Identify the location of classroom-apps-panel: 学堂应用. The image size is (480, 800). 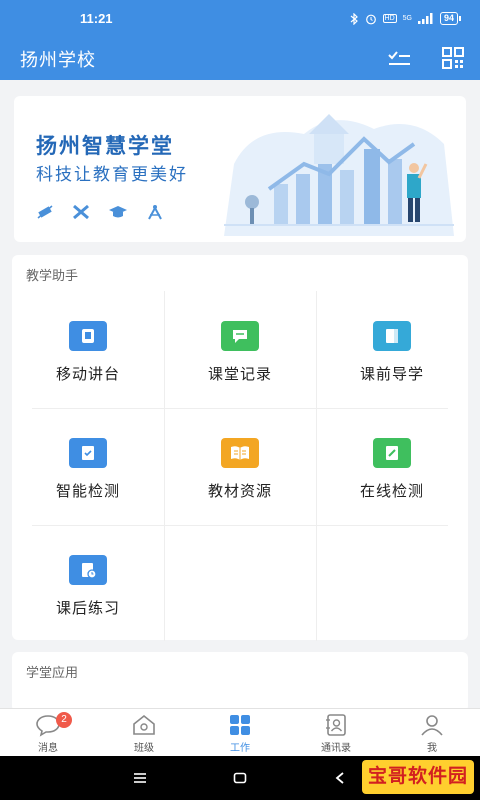
(240, 682).